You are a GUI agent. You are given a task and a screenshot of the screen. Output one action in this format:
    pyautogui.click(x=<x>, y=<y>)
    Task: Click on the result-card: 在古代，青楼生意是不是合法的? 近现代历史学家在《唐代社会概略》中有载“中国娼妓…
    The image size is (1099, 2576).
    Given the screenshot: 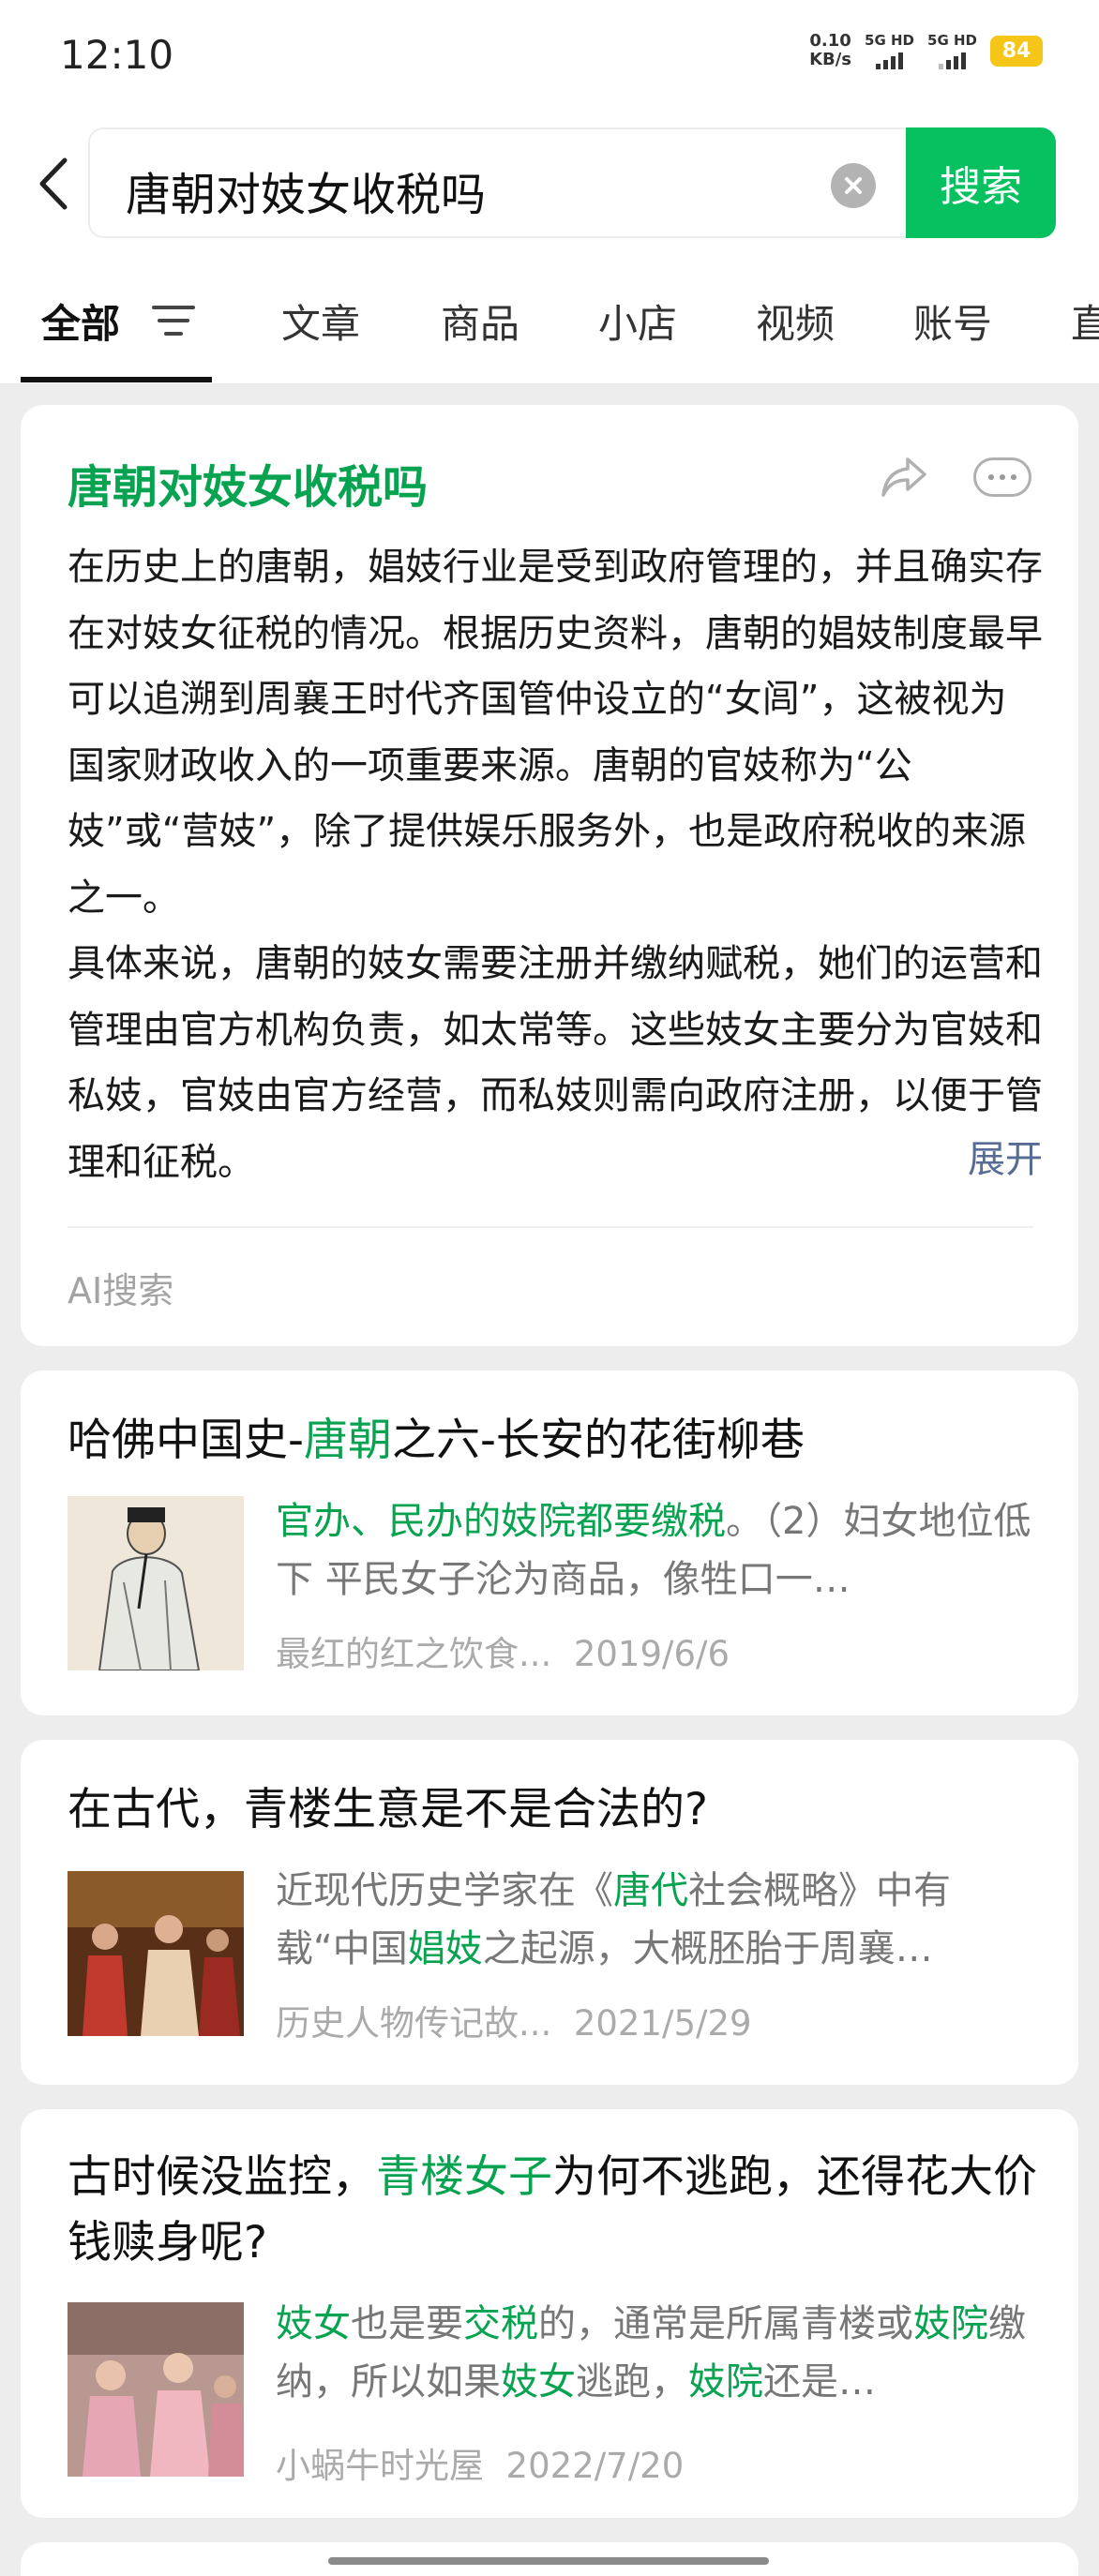 What is the action you would take?
    pyautogui.click(x=549, y=1913)
    